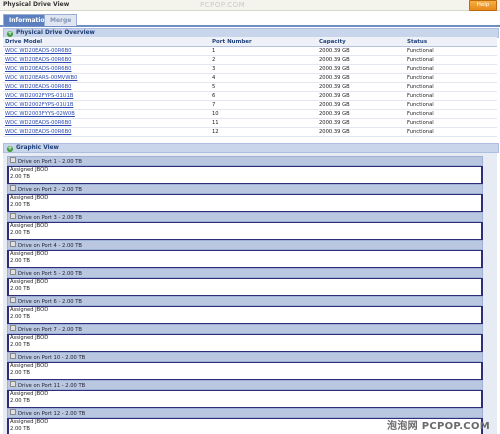  What do you see at coordinates (245, 385) in the screenshot?
I see `drive-header: Drive on Port 11 - 2.00 TB` at bounding box center [245, 385].